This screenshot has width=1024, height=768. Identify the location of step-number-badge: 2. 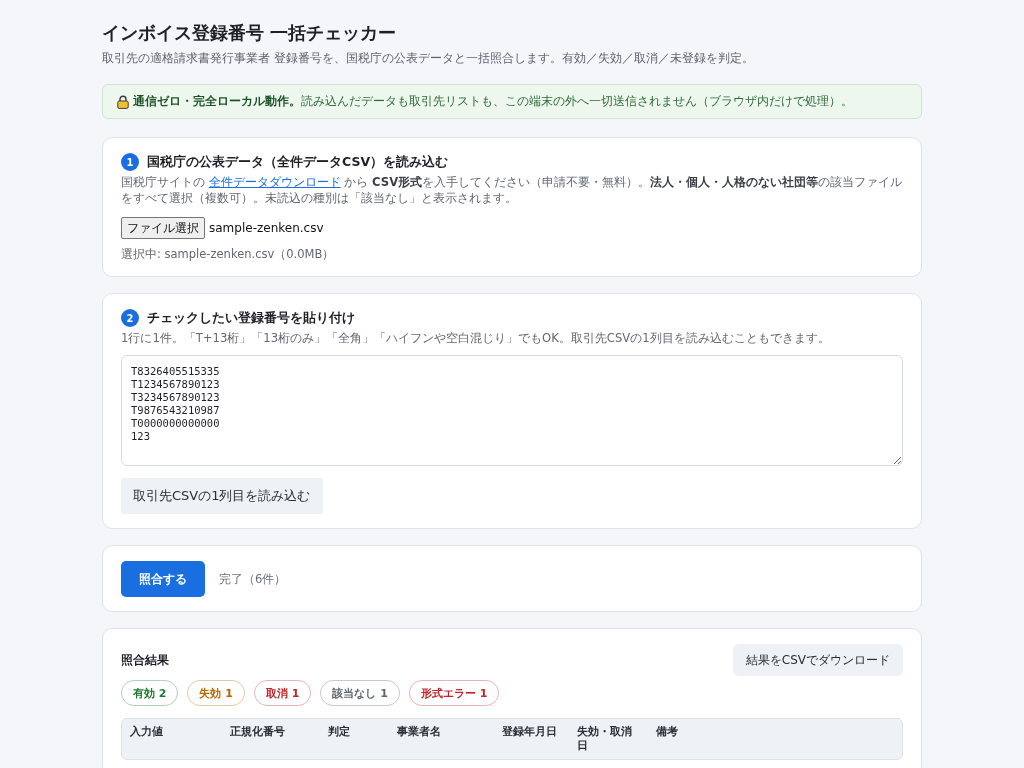
(130, 318).